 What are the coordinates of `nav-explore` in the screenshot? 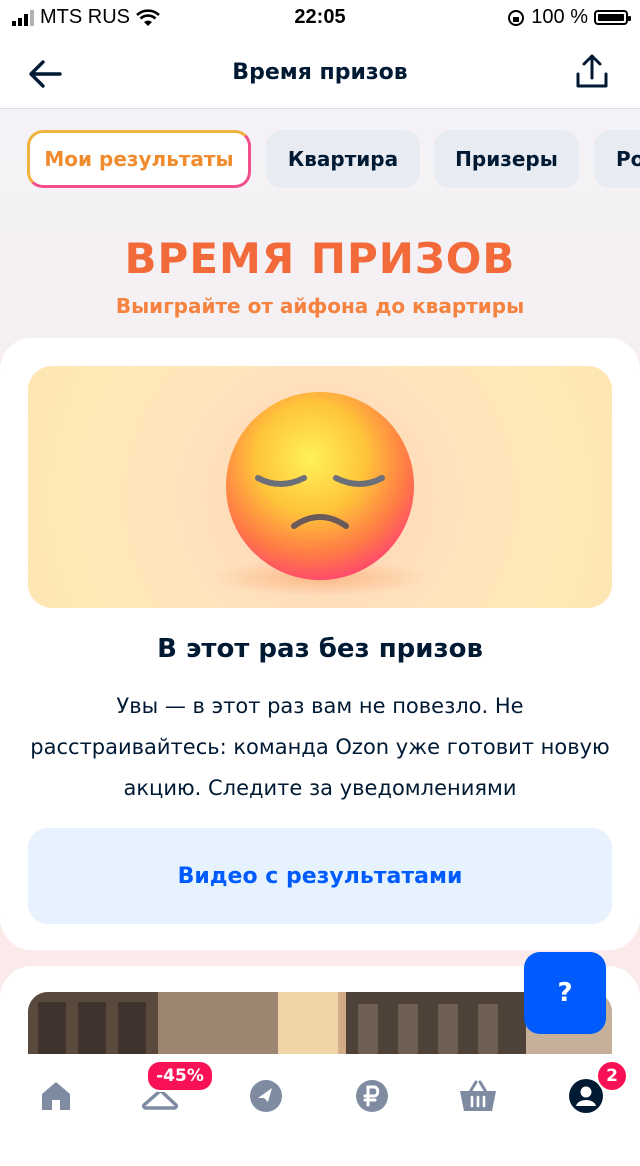 It's located at (266, 1096).